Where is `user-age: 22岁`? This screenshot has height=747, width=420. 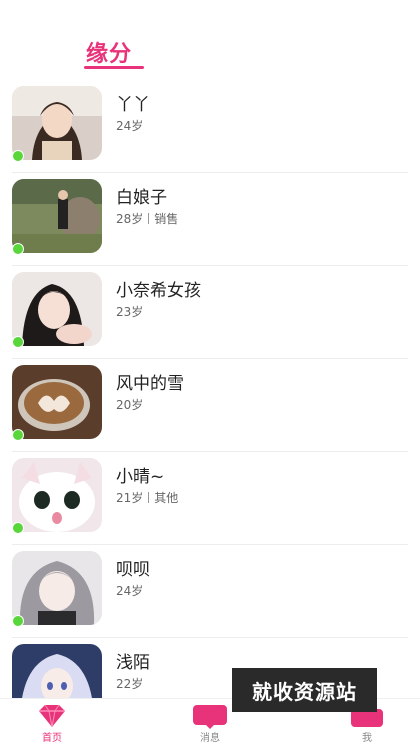
user-age: 22岁 is located at coordinates (130, 684).